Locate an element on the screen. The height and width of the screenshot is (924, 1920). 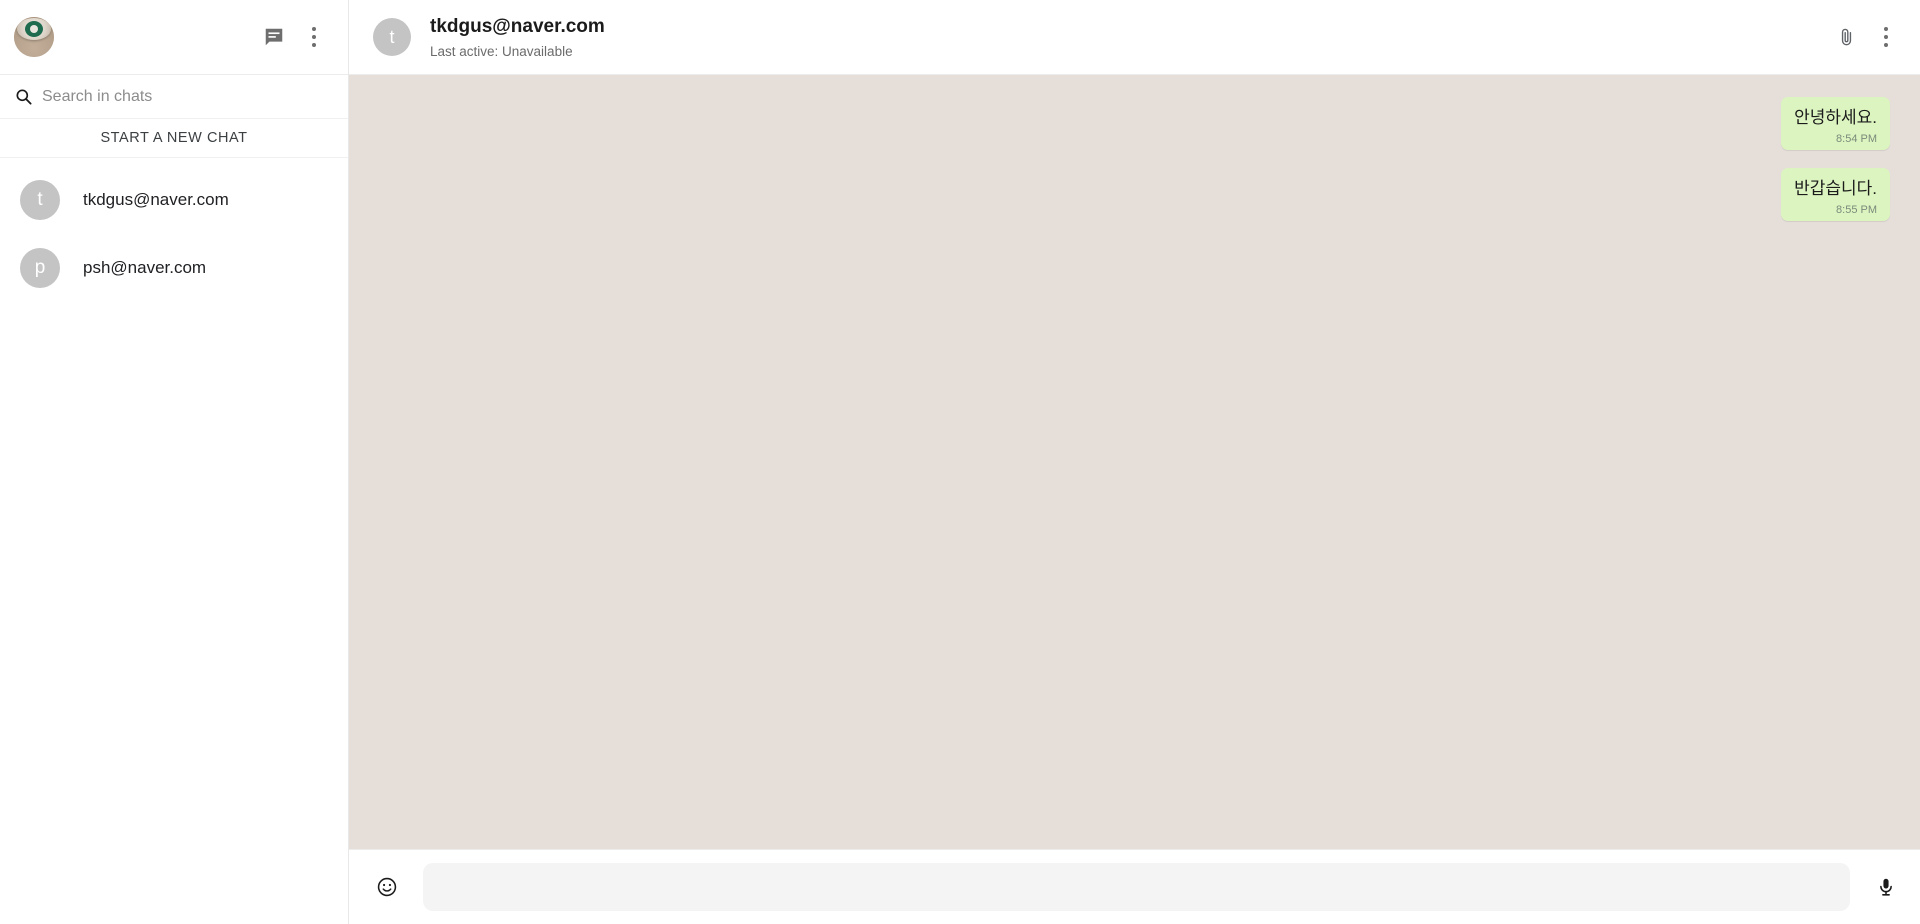
message-composer is located at coordinates (1134, 886).